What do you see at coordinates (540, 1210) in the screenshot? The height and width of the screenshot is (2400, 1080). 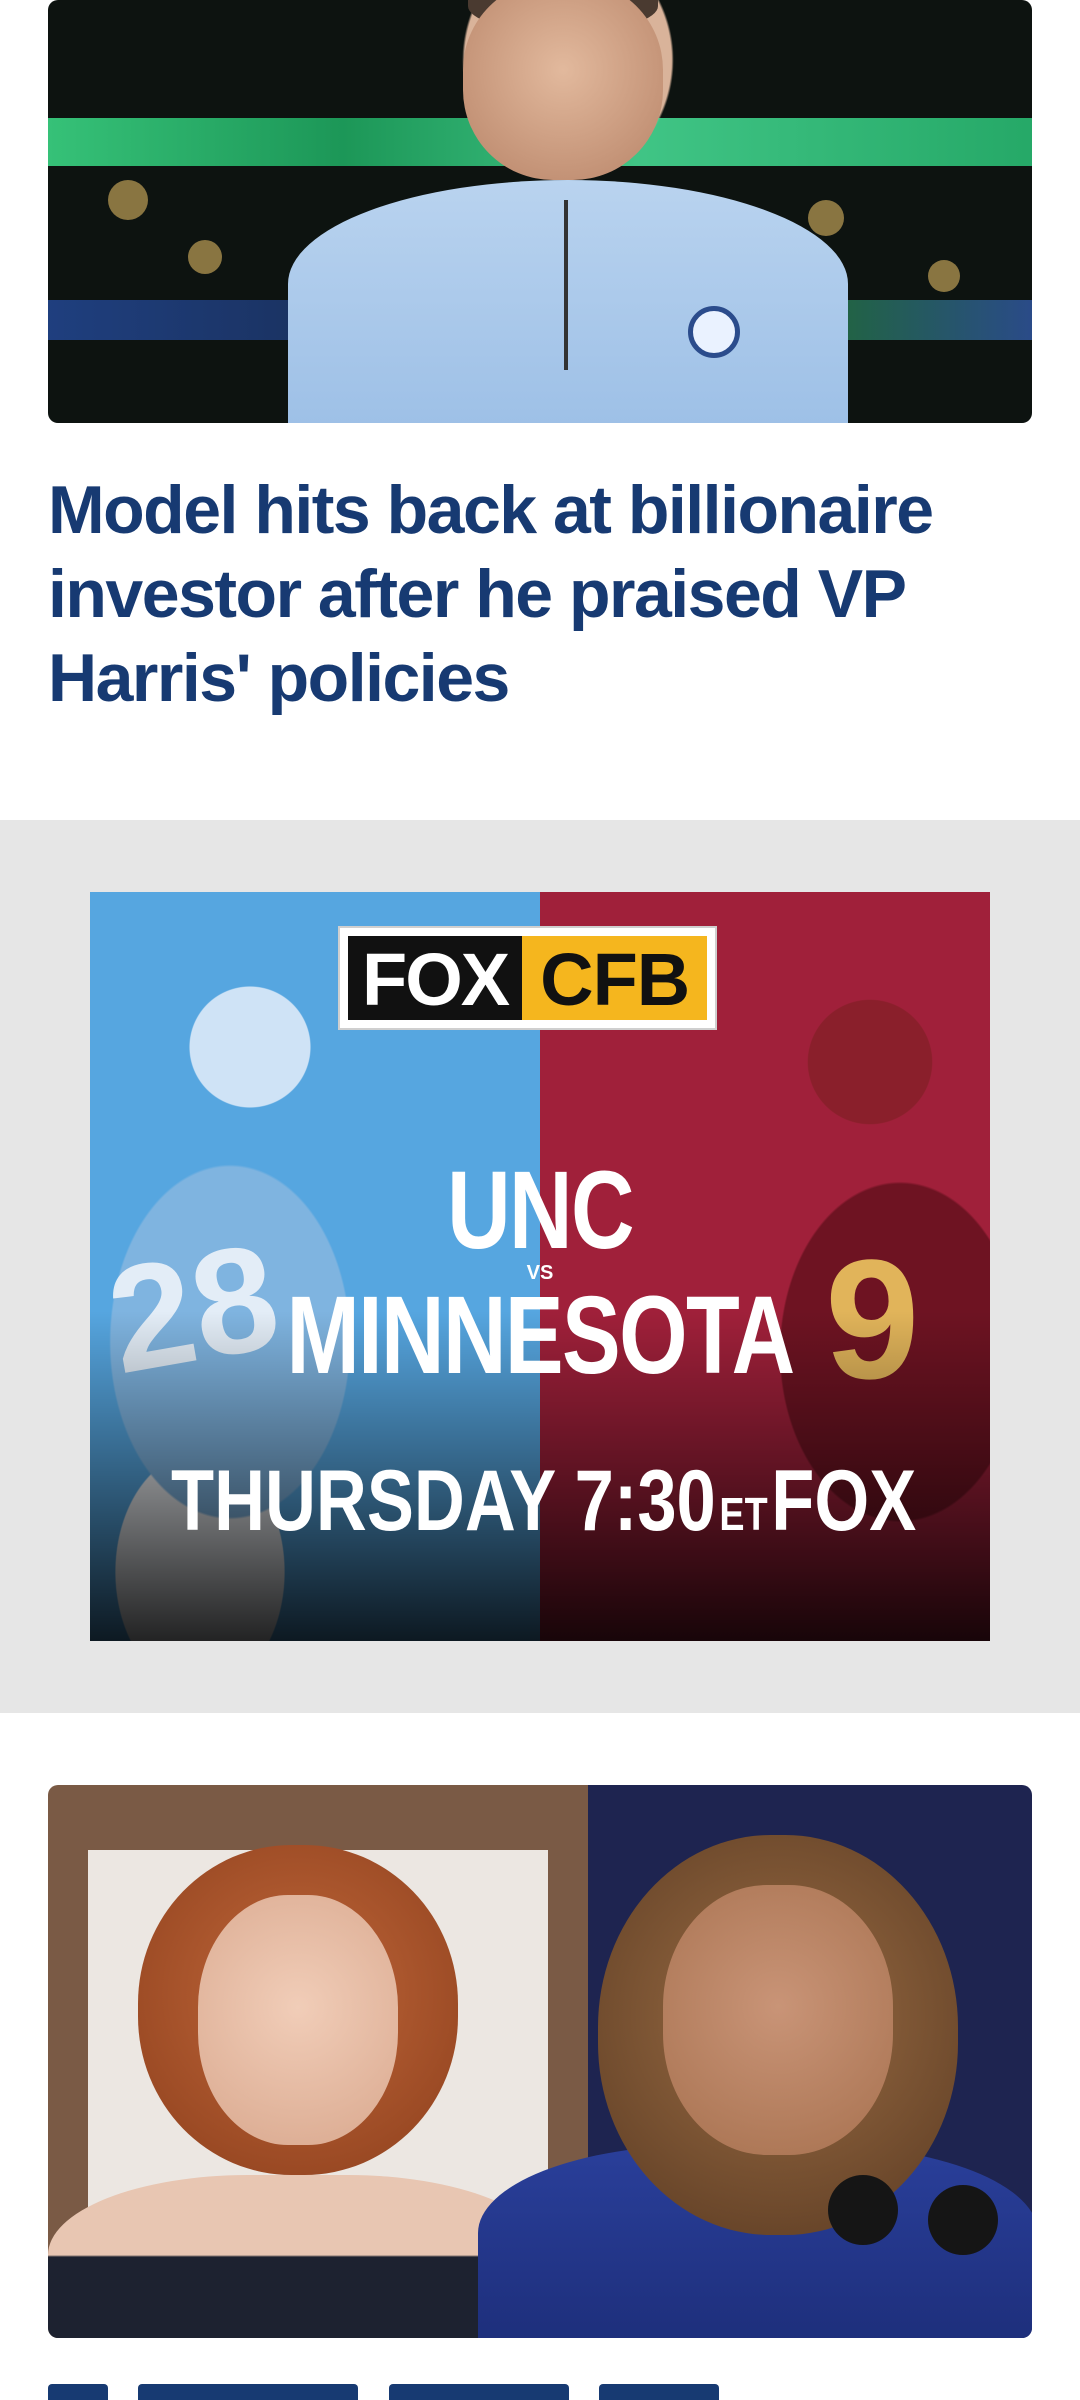 I see `ad-team-home: UNC` at bounding box center [540, 1210].